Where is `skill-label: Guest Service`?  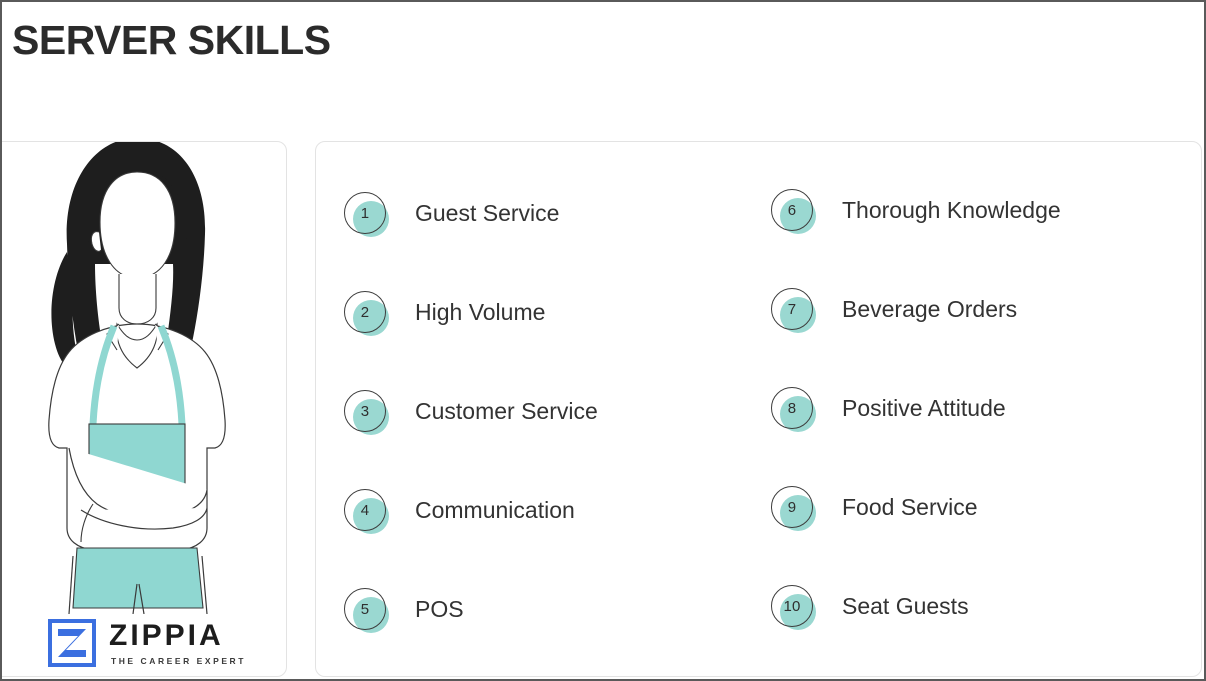
skill-label: Guest Service is located at coordinates (487, 213).